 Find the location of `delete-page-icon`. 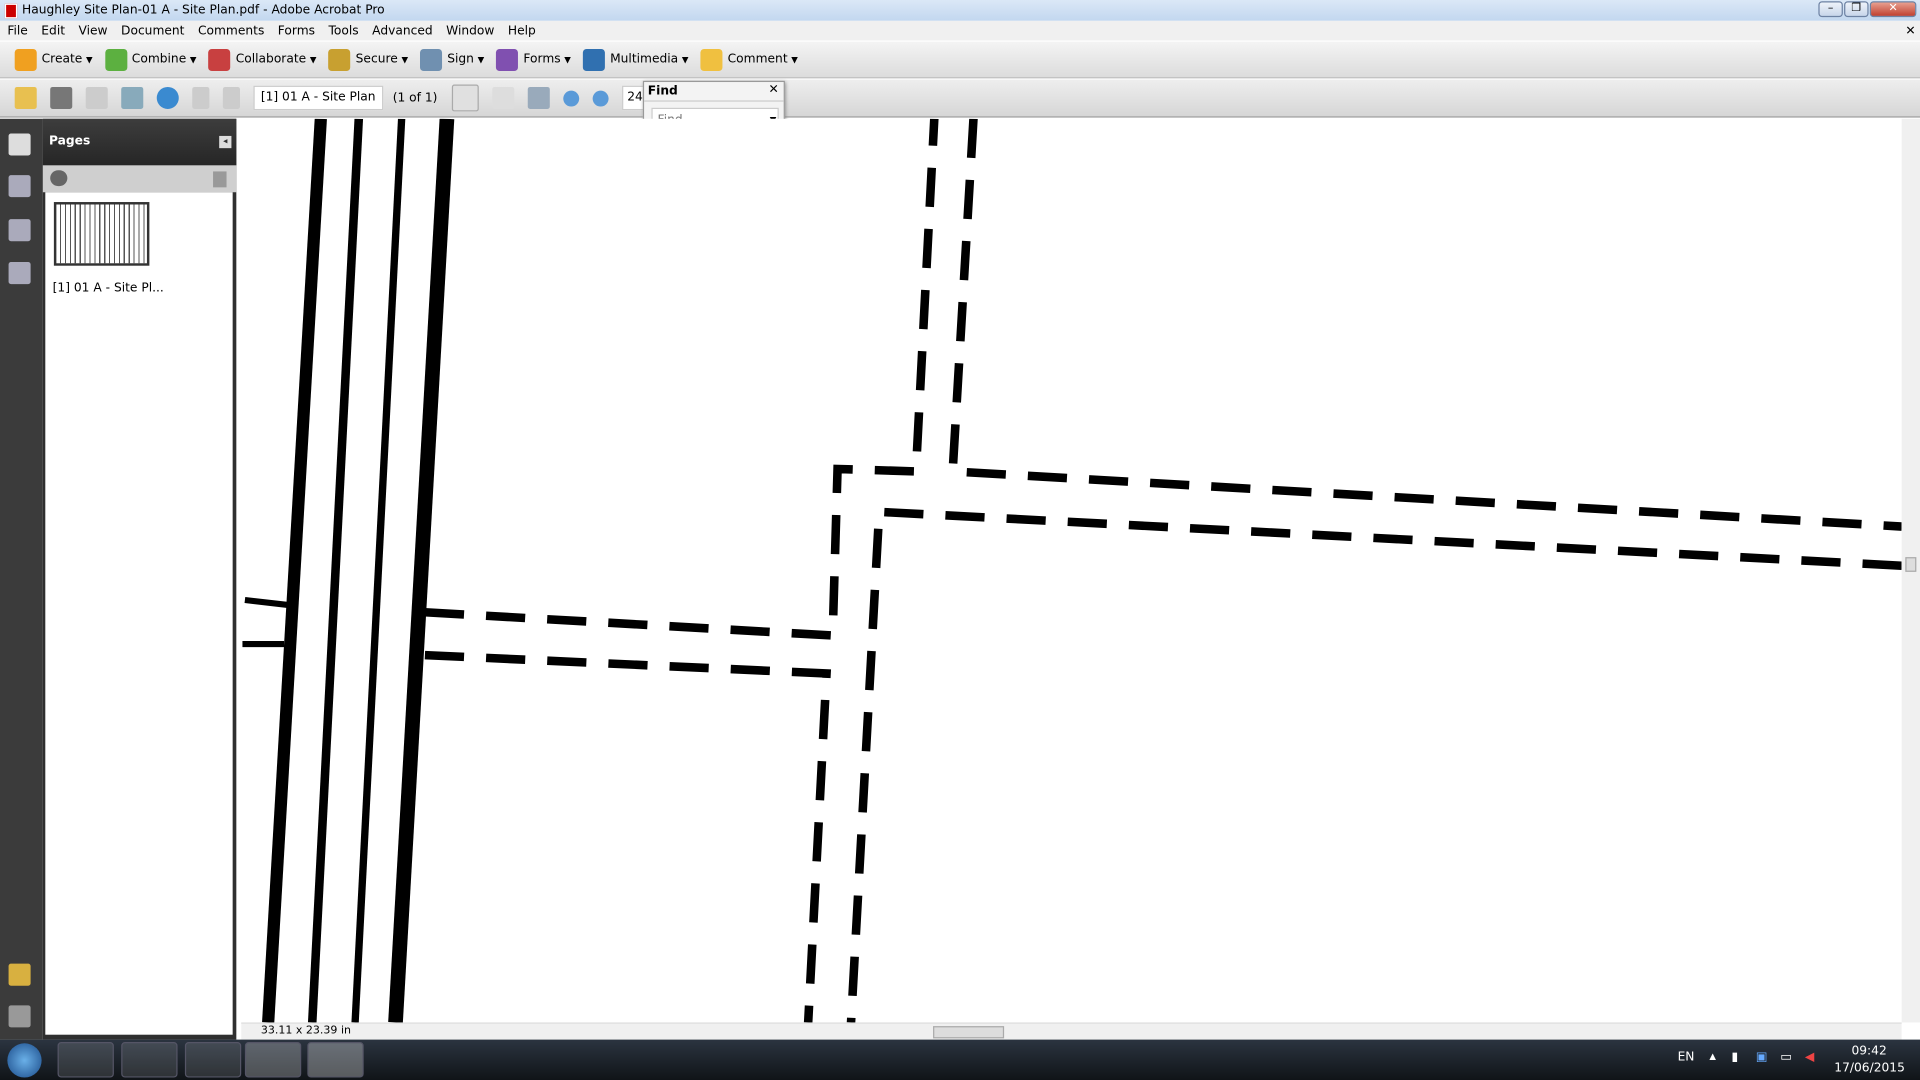

delete-page-icon is located at coordinates (220, 179).